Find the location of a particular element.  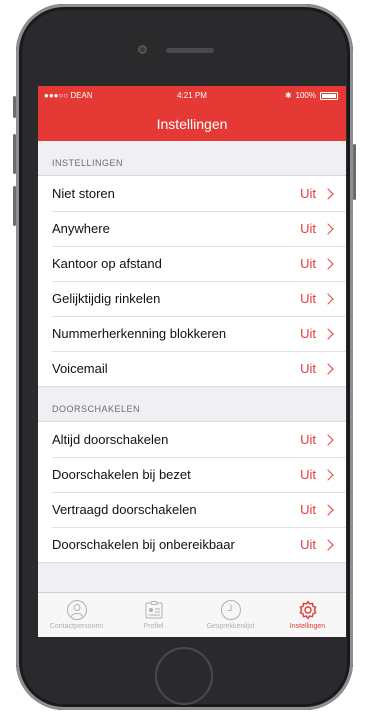

tab-label: Gesprekkenlijst is located at coordinates (230, 626).